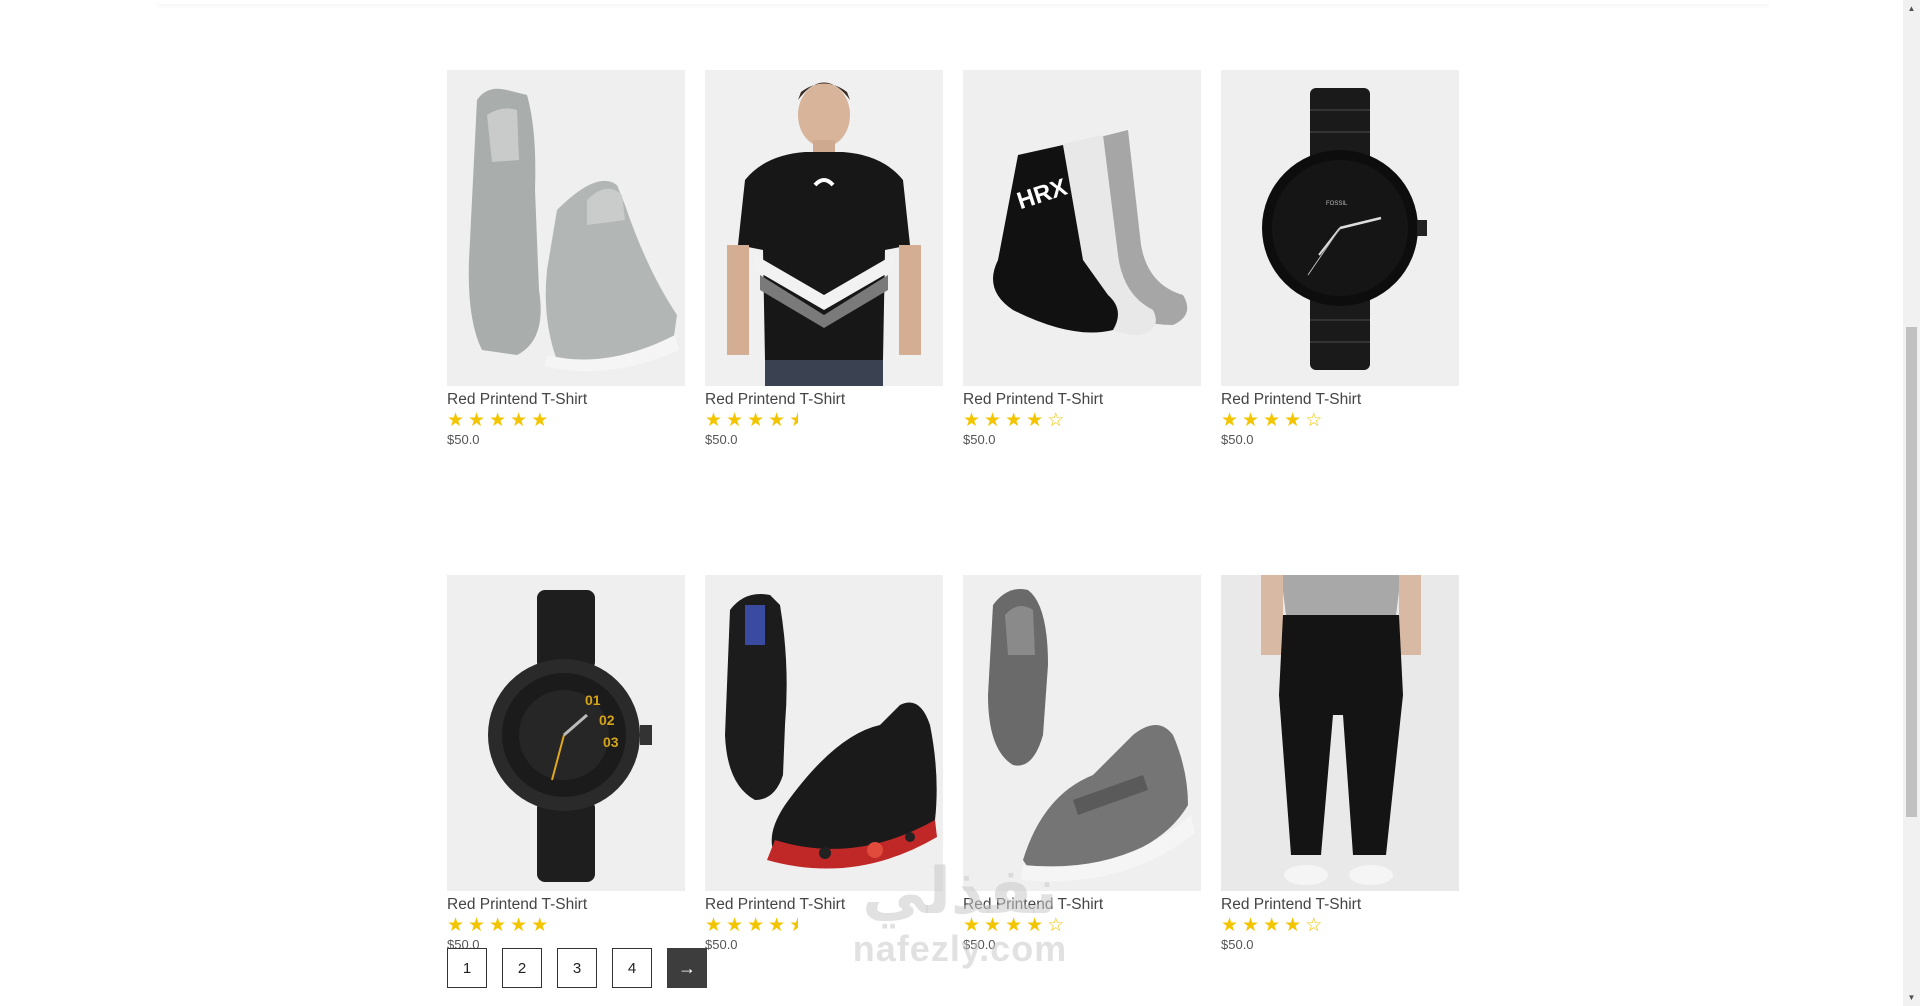  What do you see at coordinates (1911, 572) in the screenshot?
I see `scrollbar-thumb` at bounding box center [1911, 572].